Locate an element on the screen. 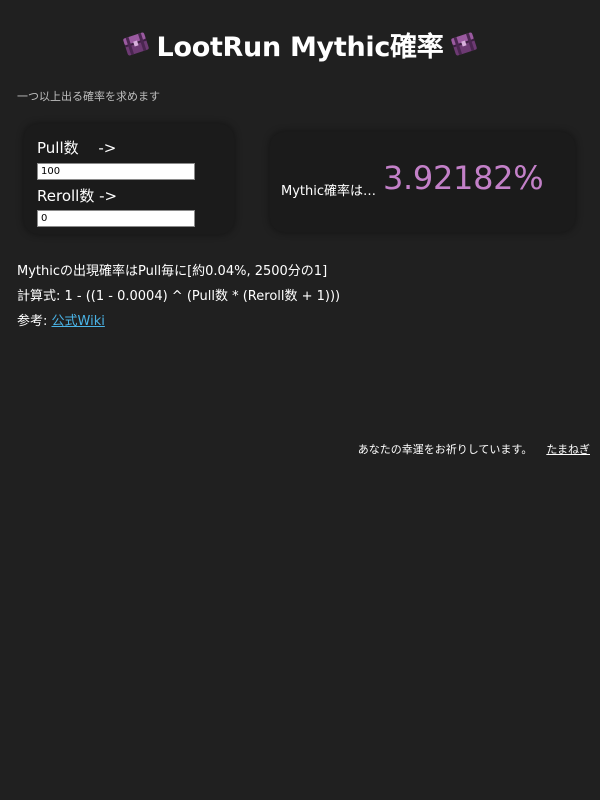 Image resolution: width=600 pixels, height=800 pixels. footer-message: あなたの幸運をお祈りしています。 is located at coordinates (445, 449).